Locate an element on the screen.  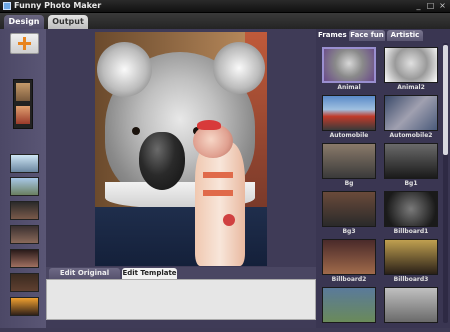
tab-artistic: Artistic is located at coordinates (405, 35).